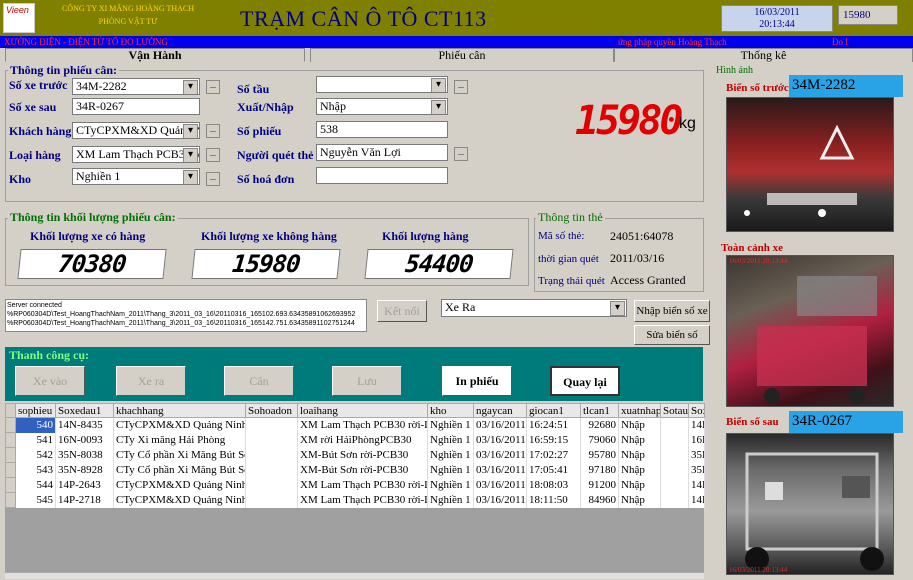  What do you see at coordinates (271, 410) in the screenshot?
I see `column-header: Sohoadon` at bounding box center [271, 410].